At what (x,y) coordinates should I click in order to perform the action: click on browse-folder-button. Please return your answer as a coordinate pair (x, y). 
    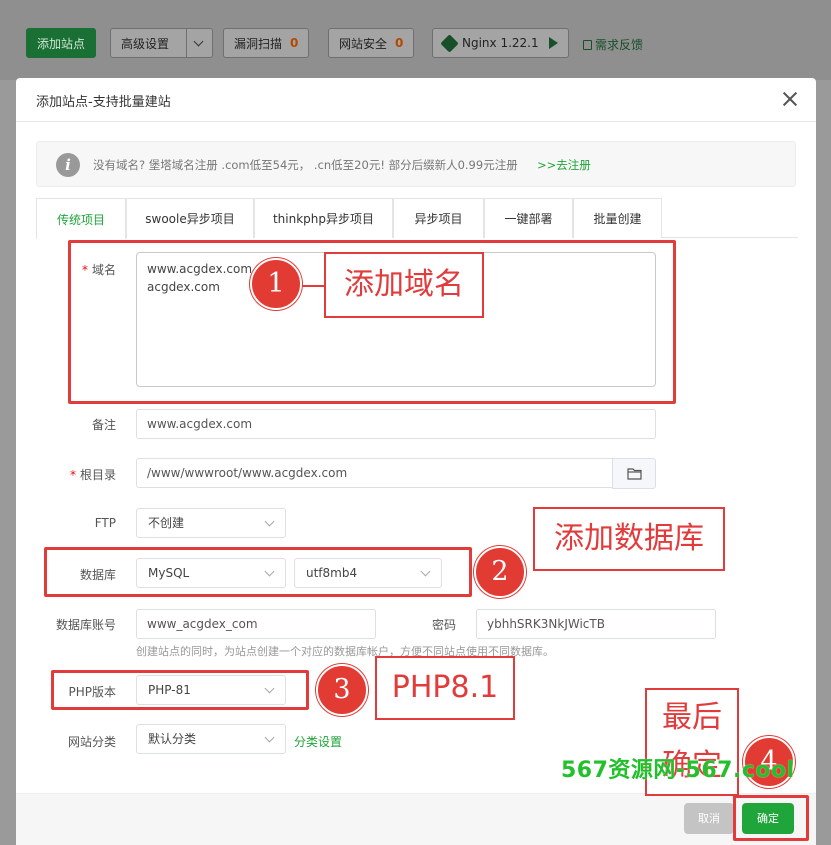
    Looking at the image, I should click on (634, 473).